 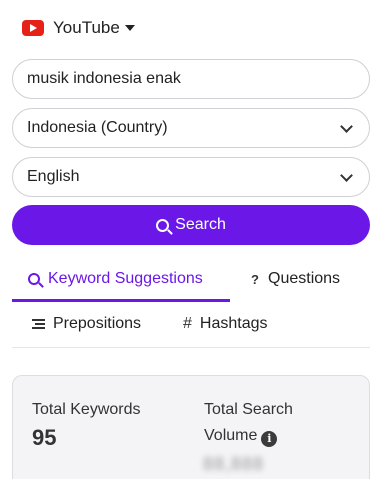 What do you see at coordinates (248, 409) in the screenshot?
I see `total-search-volume-label: Total Search` at bounding box center [248, 409].